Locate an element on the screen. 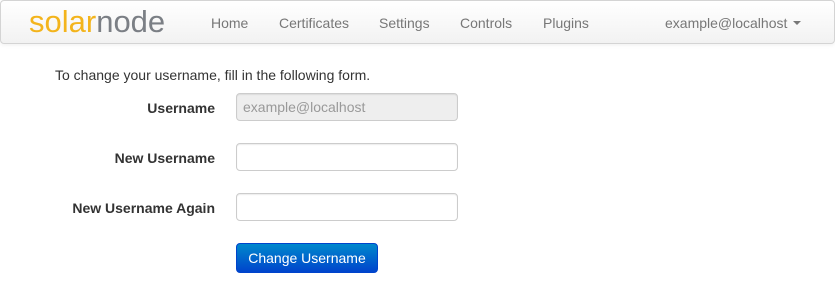 The height and width of the screenshot is (293, 835). user-menu-dropdown: example@localhost is located at coordinates (733, 23).